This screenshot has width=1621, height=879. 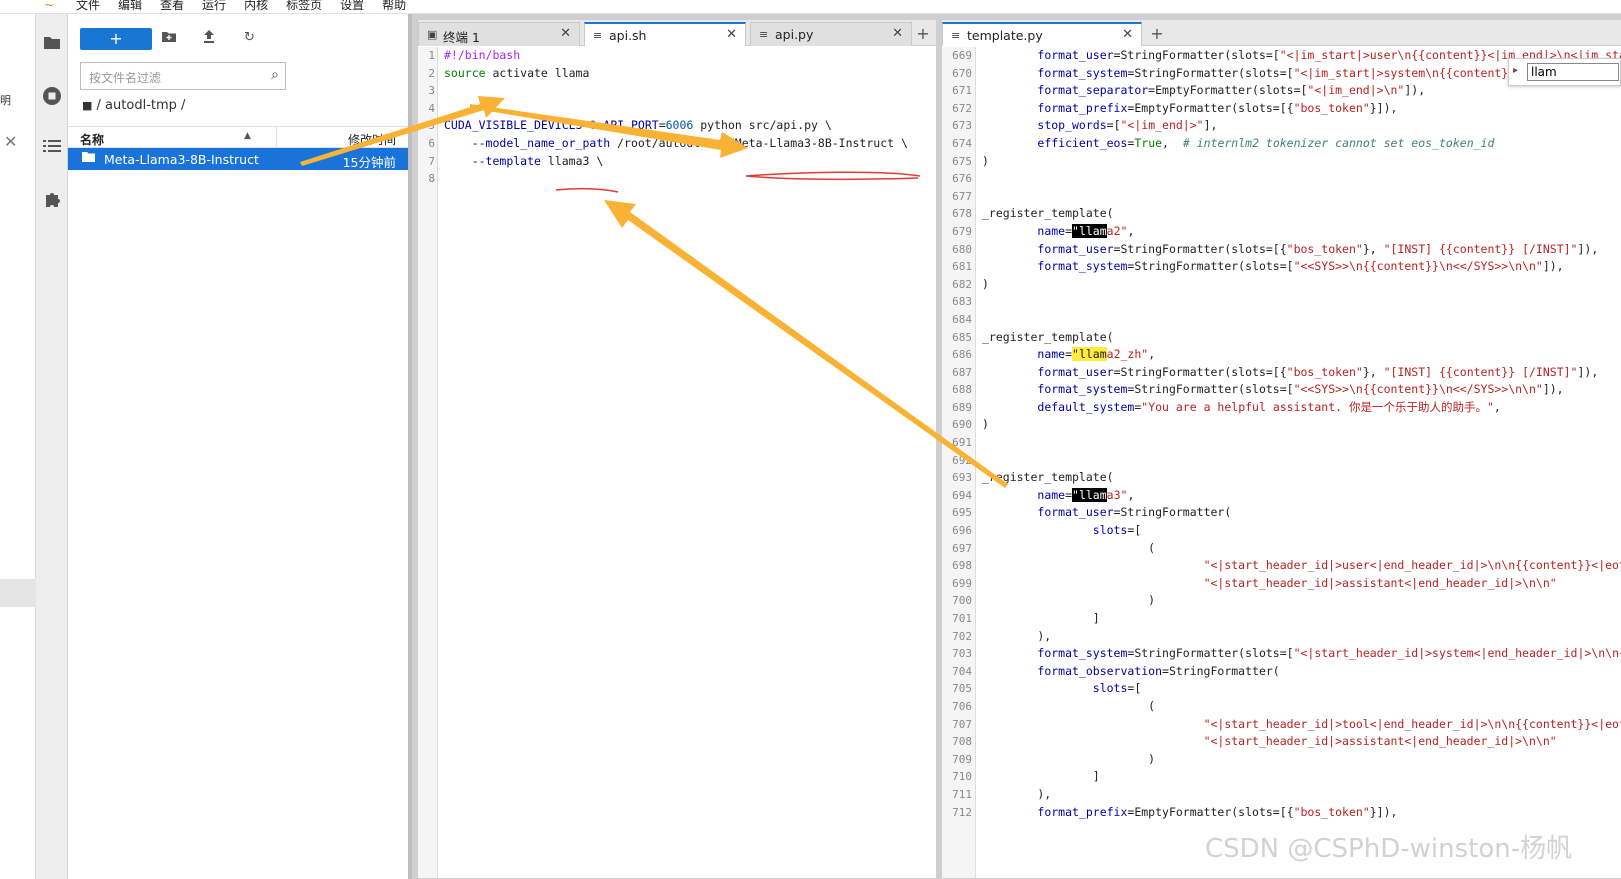 What do you see at coordinates (831, 34) in the screenshot?
I see `tab-api-py: ≡ api.py ✕` at bounding box center [831, 34].